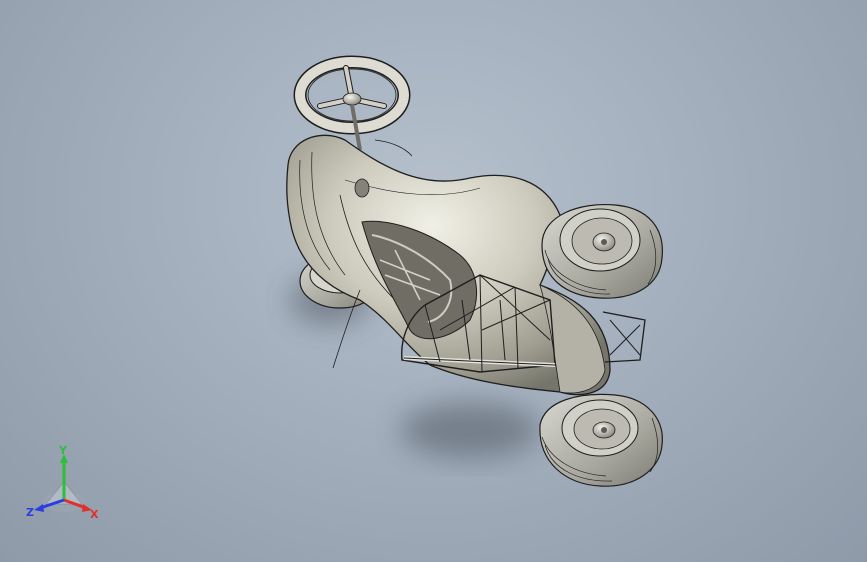 The image size is (867, 562). I want to click on front-right-wheel, so click(602, 251).